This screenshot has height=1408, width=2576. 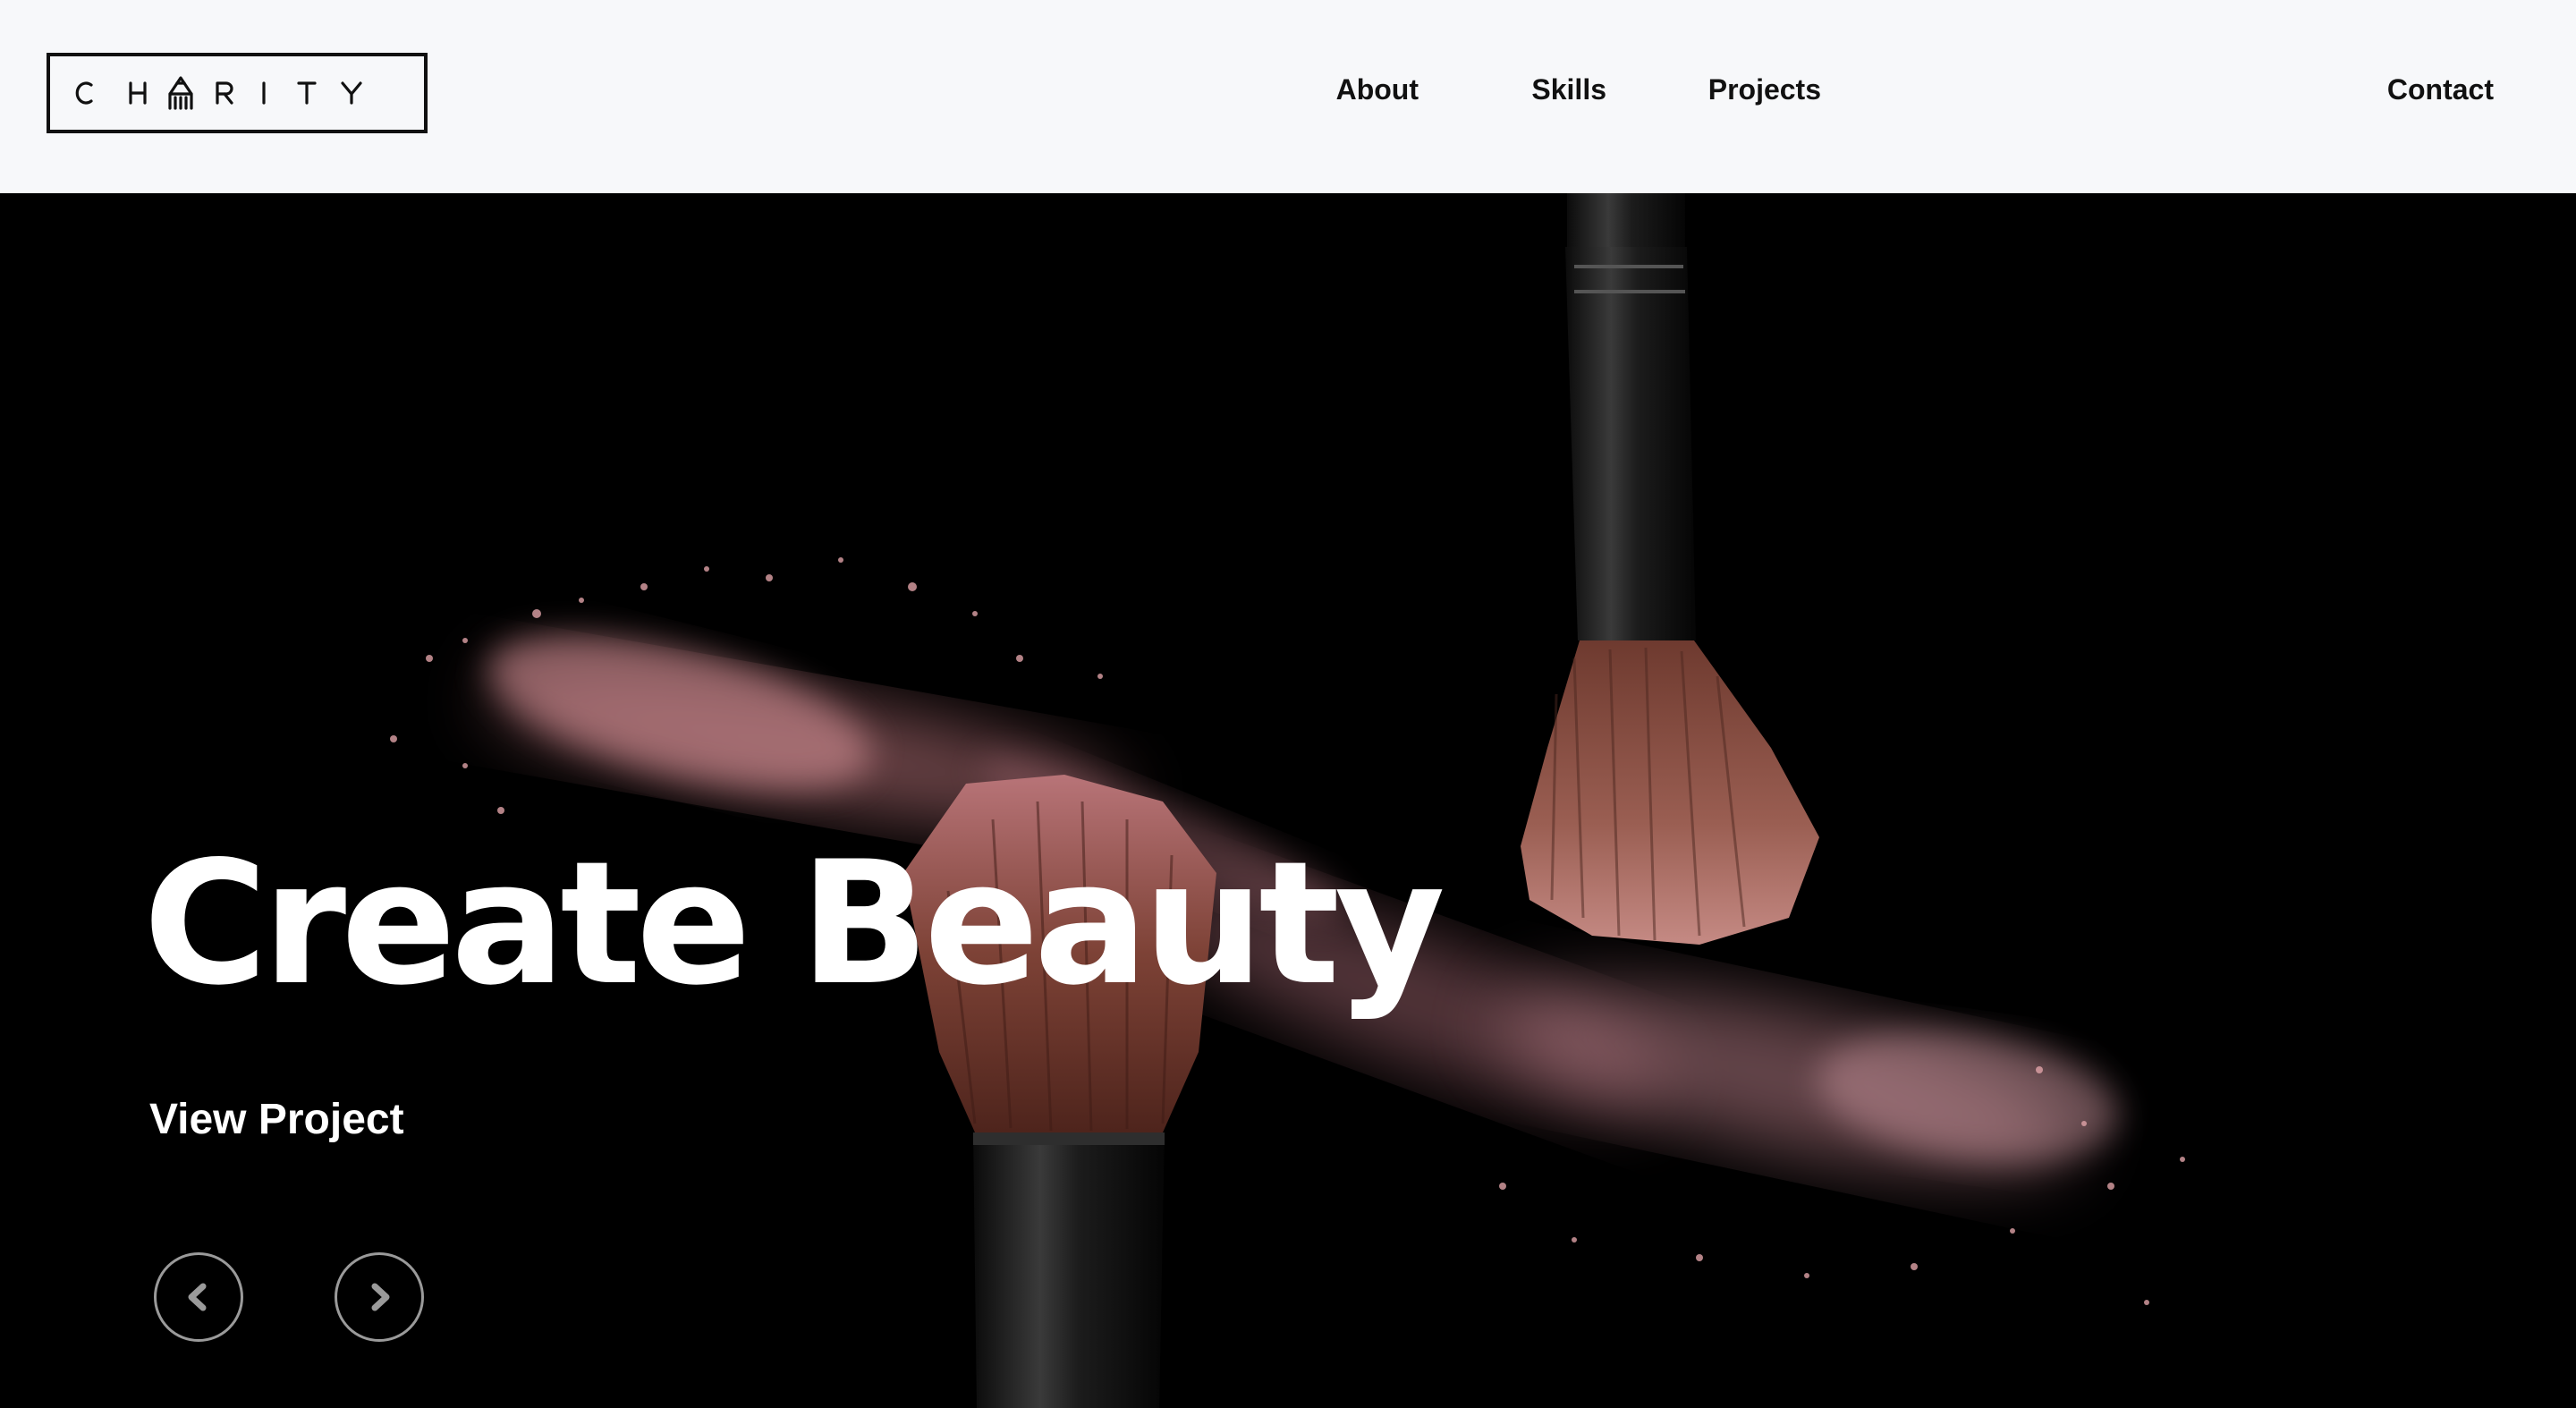 I want to click on hero-title: Create Beauty, so click(x=794, y=924).